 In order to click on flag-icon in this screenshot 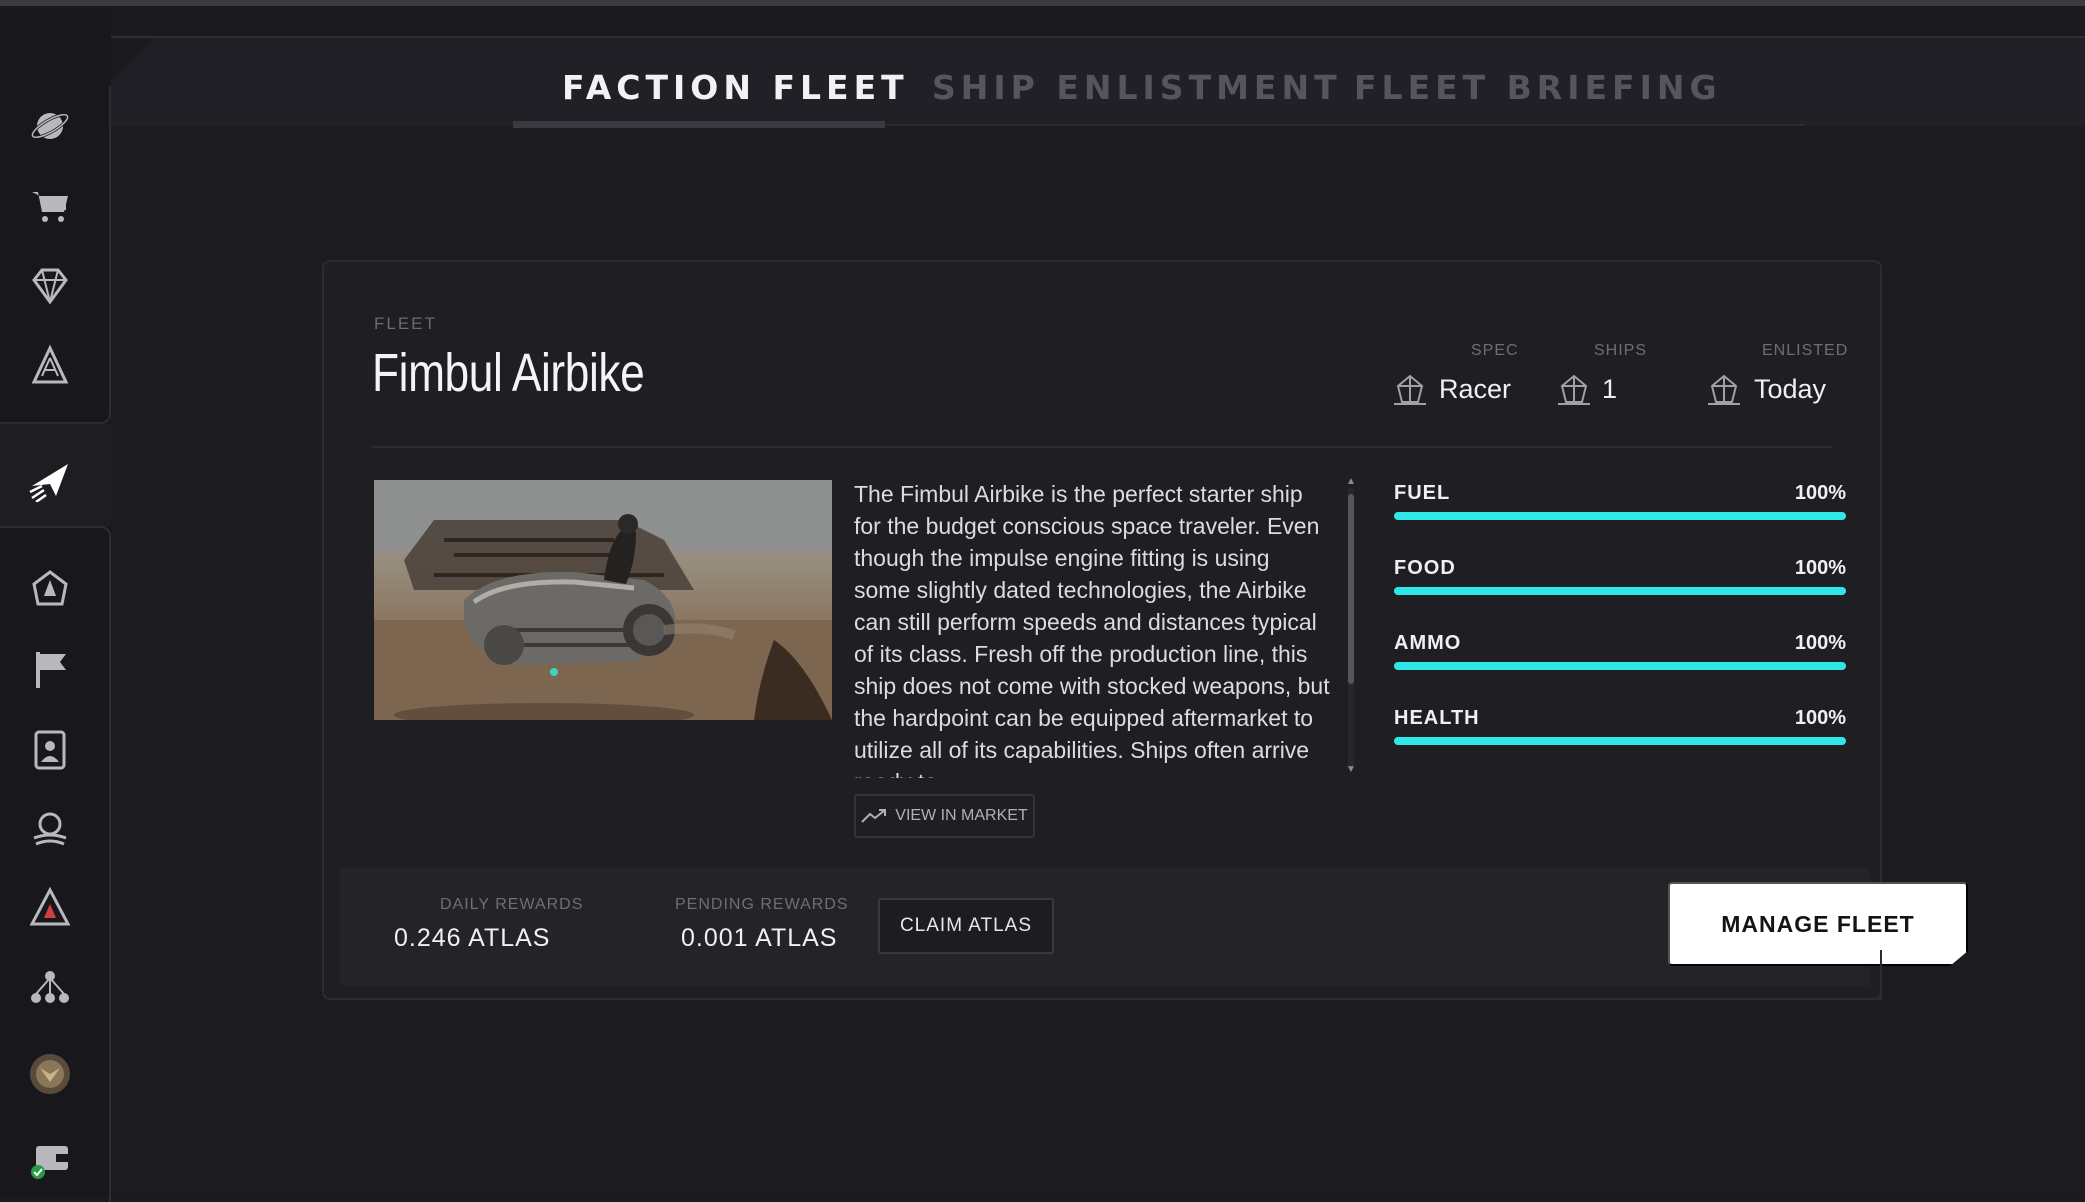, I will do `click(51, 670)`.